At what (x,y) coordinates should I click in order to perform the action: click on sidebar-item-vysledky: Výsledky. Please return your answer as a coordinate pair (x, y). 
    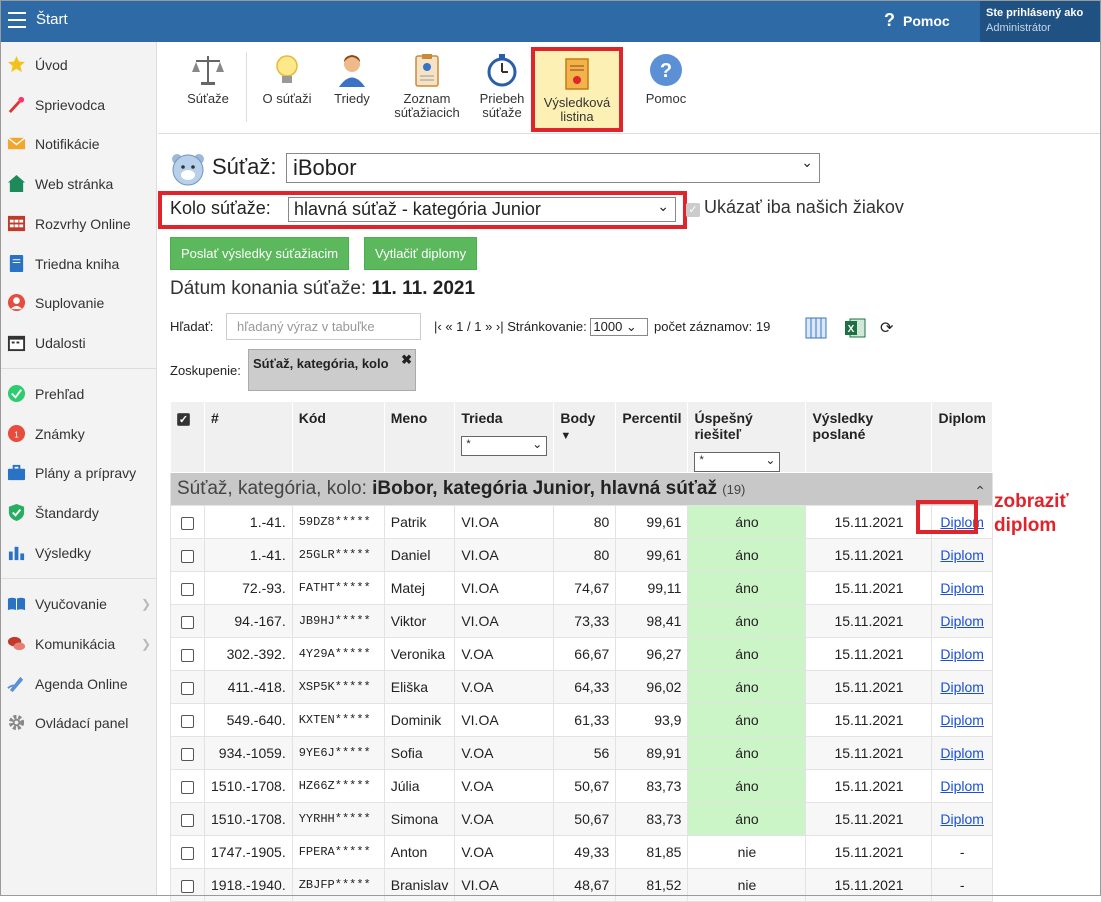
    Looking at the image, I should click on (78, 553).